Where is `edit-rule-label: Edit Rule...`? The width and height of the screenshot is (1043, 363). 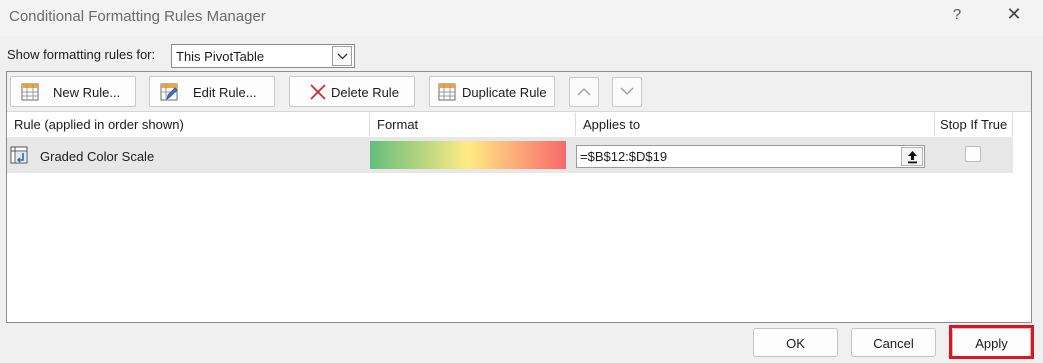
edit-rule-label: Edit Rule... is located at coordinates (225, 92).